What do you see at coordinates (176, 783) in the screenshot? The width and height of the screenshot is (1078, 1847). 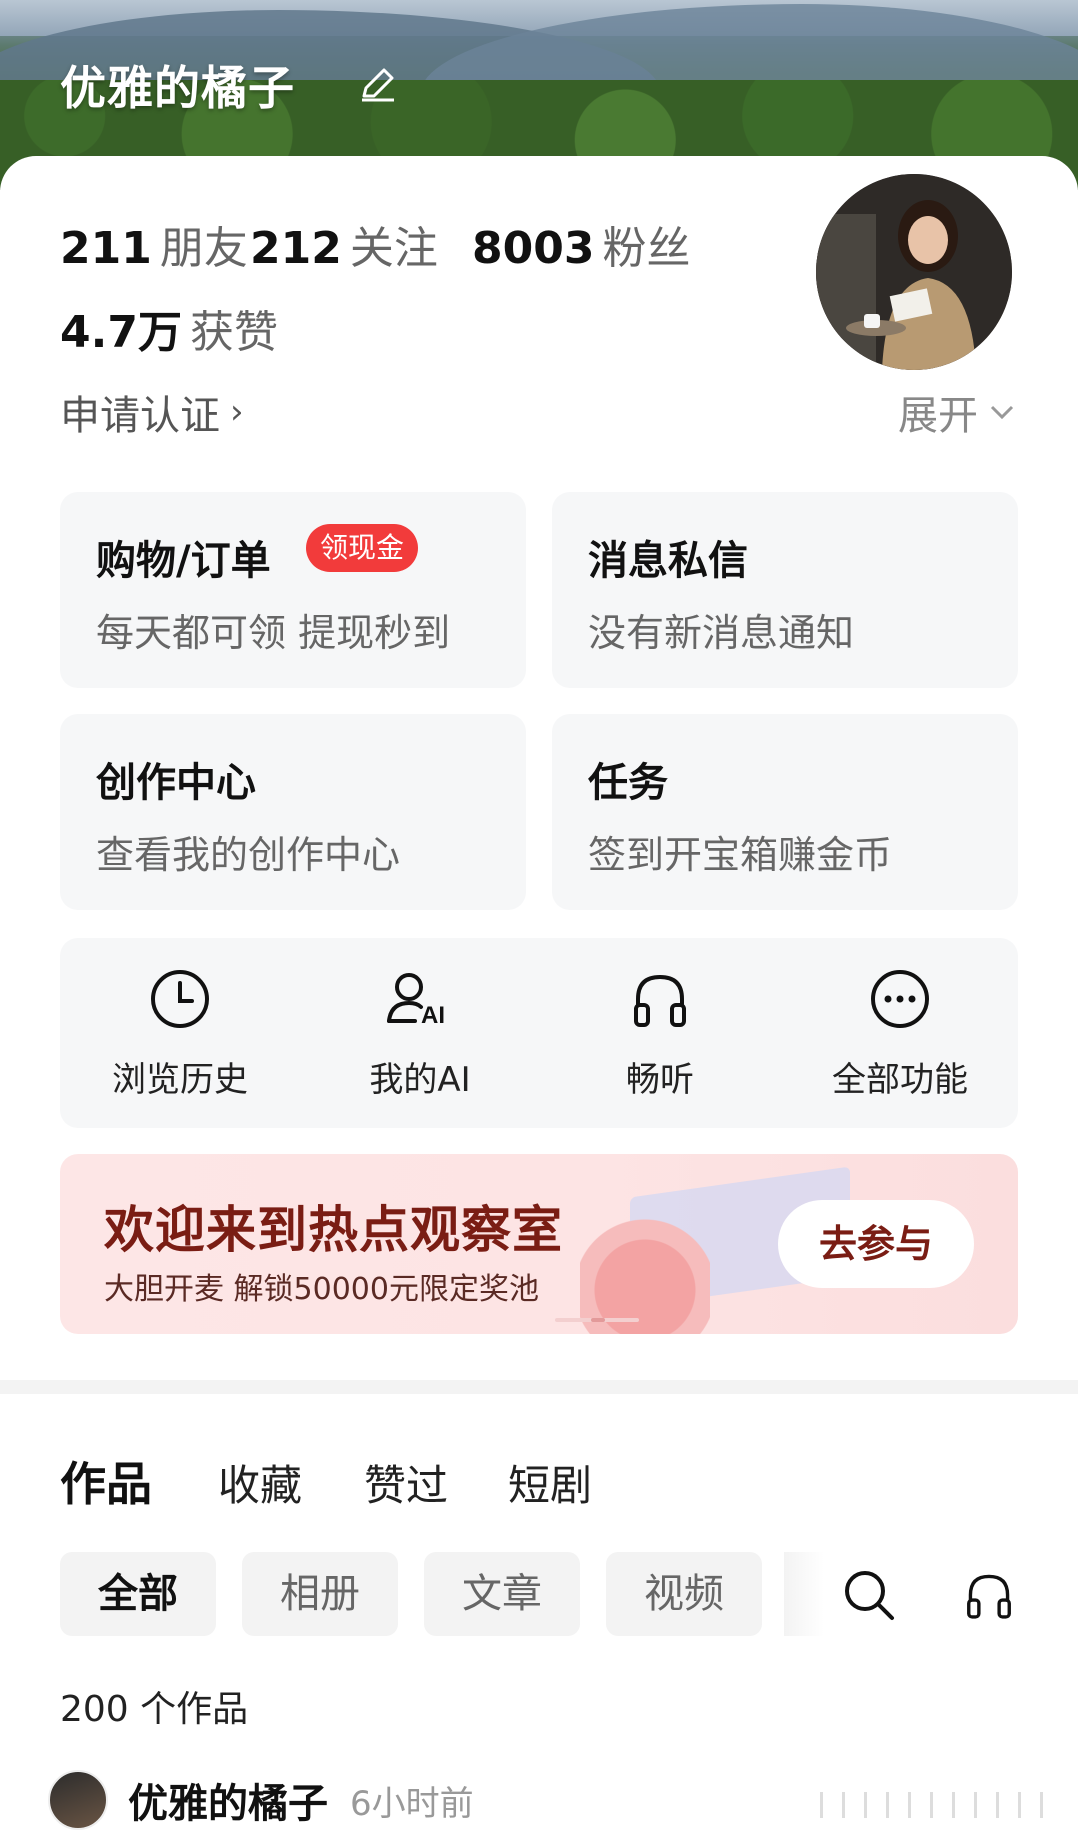 I see `tile-title: 创作中心` at bounding box center [176, 783].